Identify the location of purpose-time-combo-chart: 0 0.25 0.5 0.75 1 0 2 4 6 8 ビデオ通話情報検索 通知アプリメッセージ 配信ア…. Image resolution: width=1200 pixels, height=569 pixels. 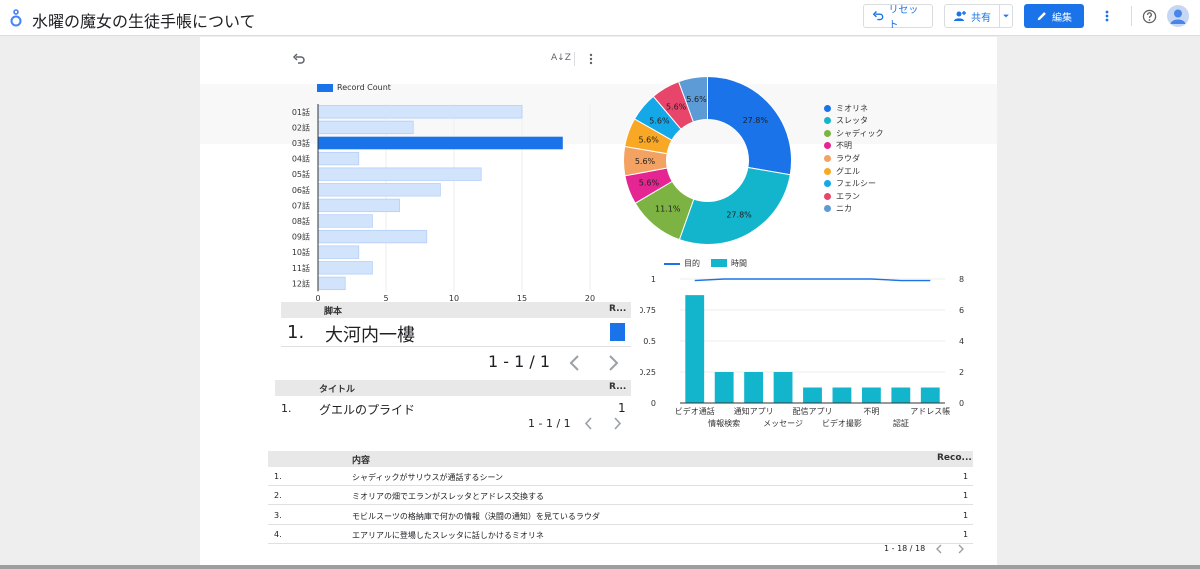
(802, 351).